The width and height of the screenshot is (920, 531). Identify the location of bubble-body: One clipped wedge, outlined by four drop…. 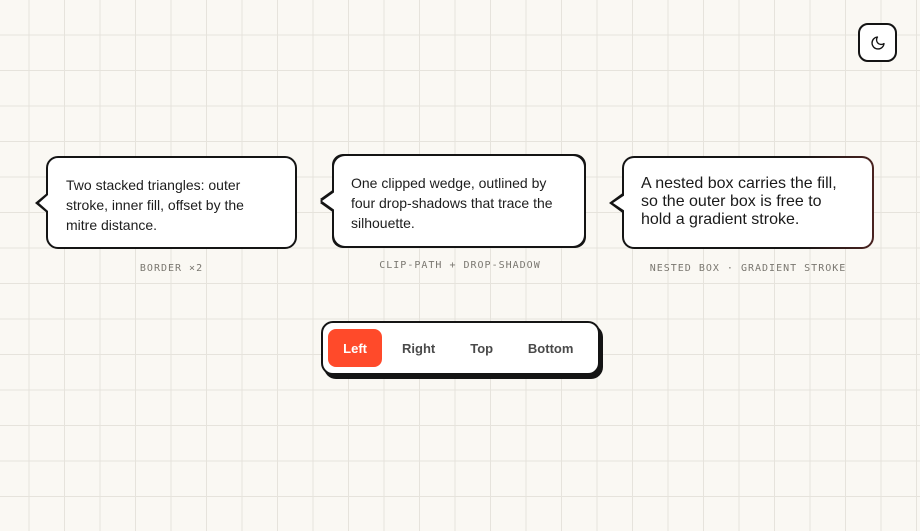
(459, 201).